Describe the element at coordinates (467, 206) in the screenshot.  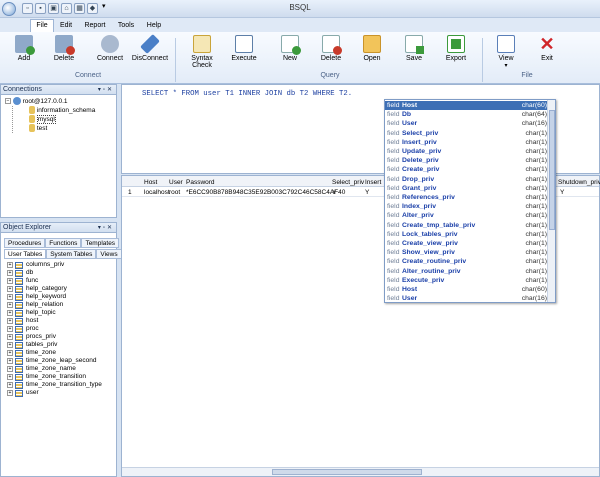
I see `autocomplete-item: field Index_priv char(1)` at that location.